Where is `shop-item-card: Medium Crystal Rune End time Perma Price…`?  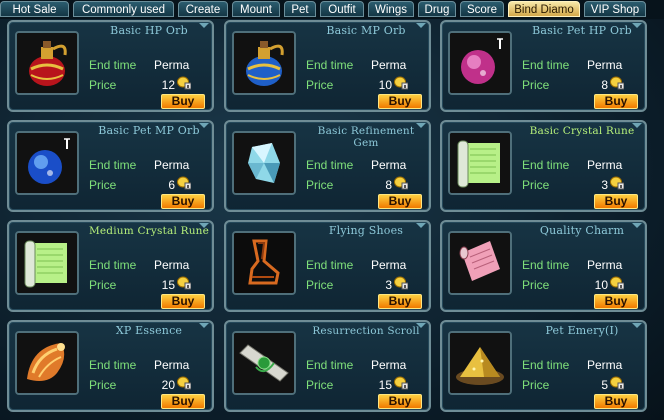 shop-item-card: Medium Crystal Rune End time Perma Price… is located at coordinates (110, 266).